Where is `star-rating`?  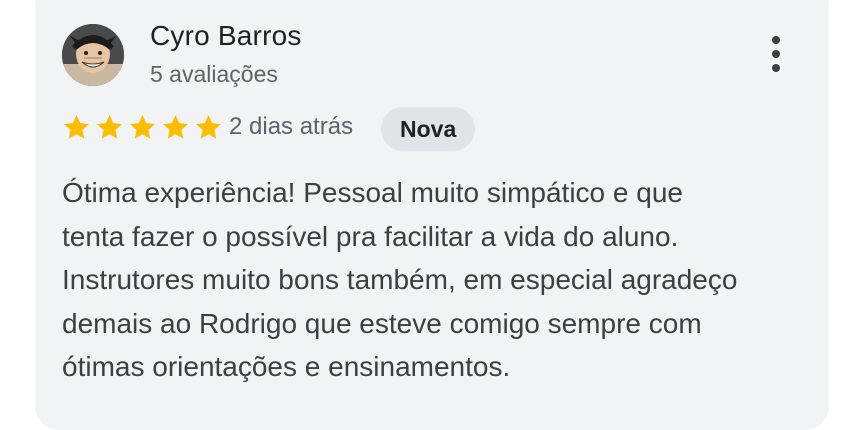 star-rating is located at coordinates (142, 127).